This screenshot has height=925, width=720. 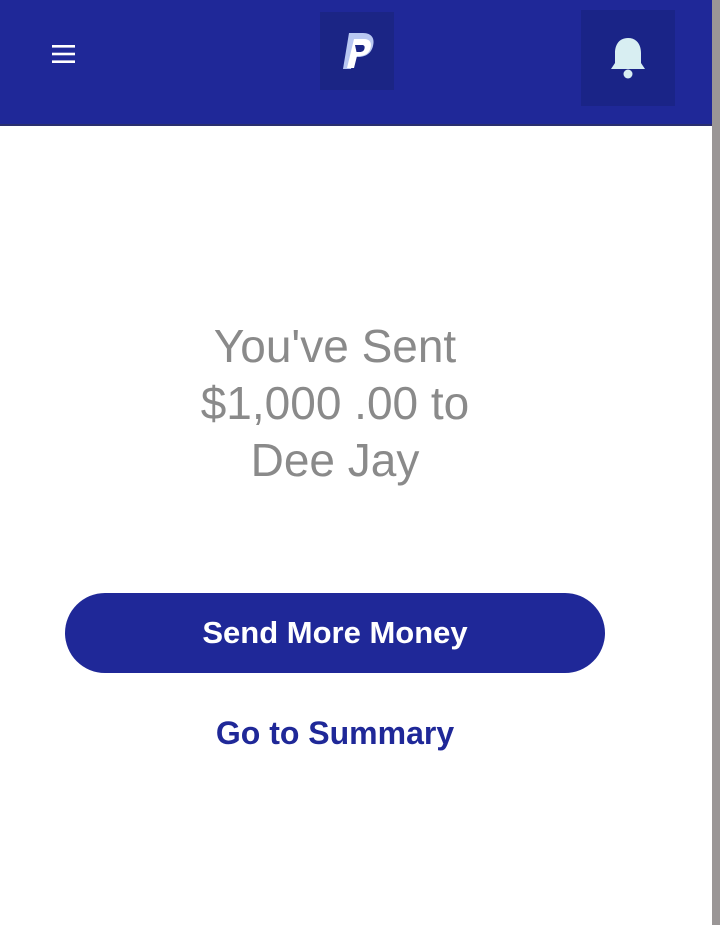 I want to click on notifications-button, so click(x=628, y=58).